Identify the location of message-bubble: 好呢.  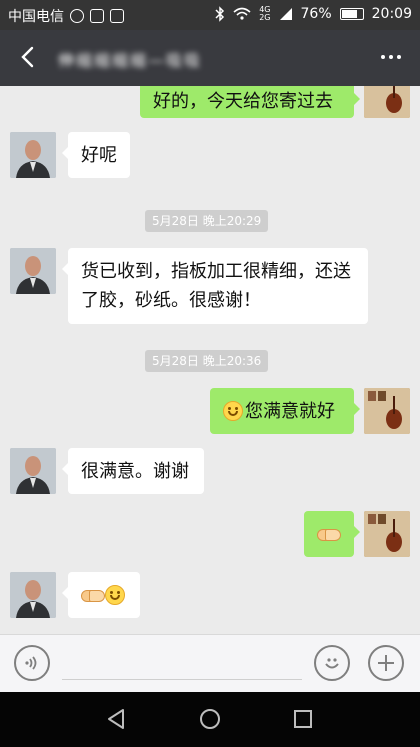
(96, 155).